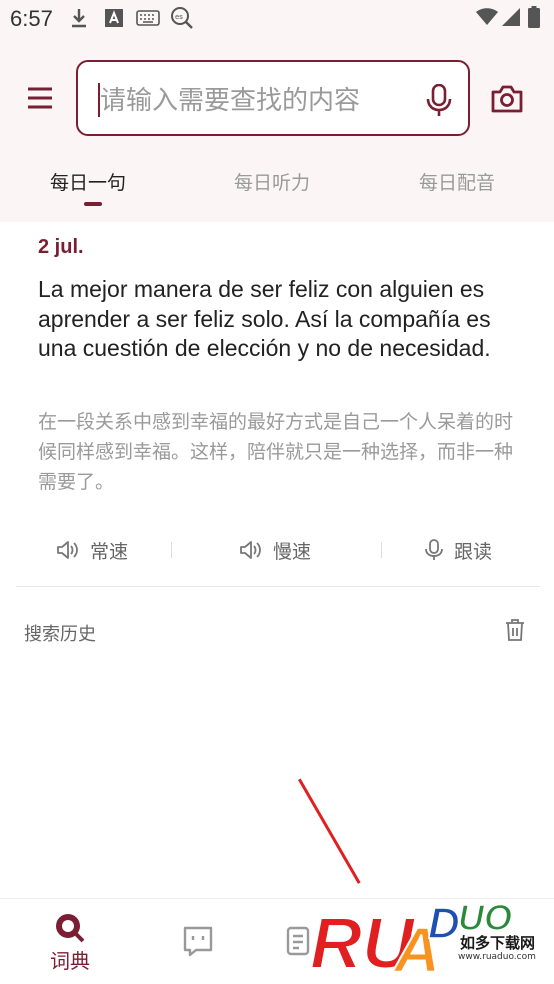 The width and height of the screenshot is (554, 984). What do you see at coordinates (329, 831) in the screenshot?
I see `red-arrow-overlay` at bounding box center [329, 831].